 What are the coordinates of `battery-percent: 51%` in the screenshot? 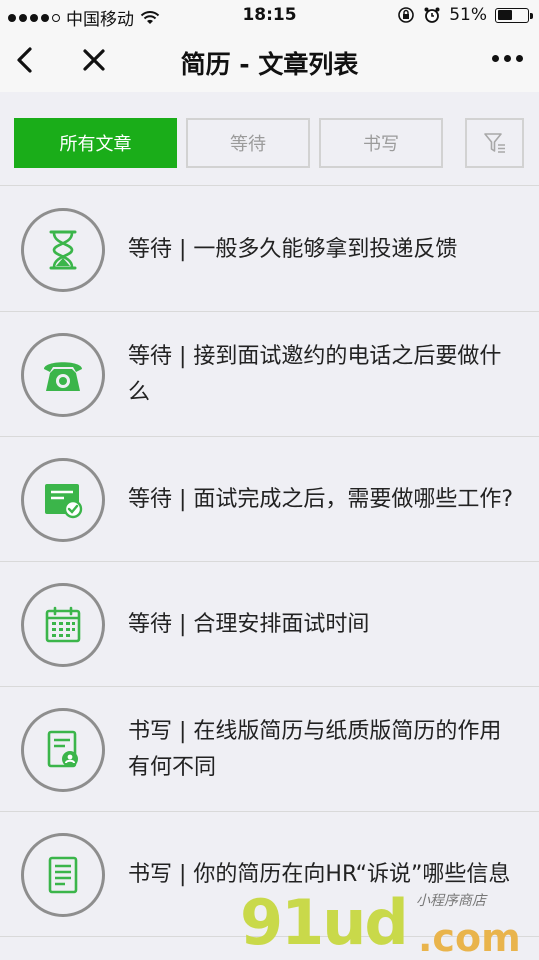 It's located at (468, 15).